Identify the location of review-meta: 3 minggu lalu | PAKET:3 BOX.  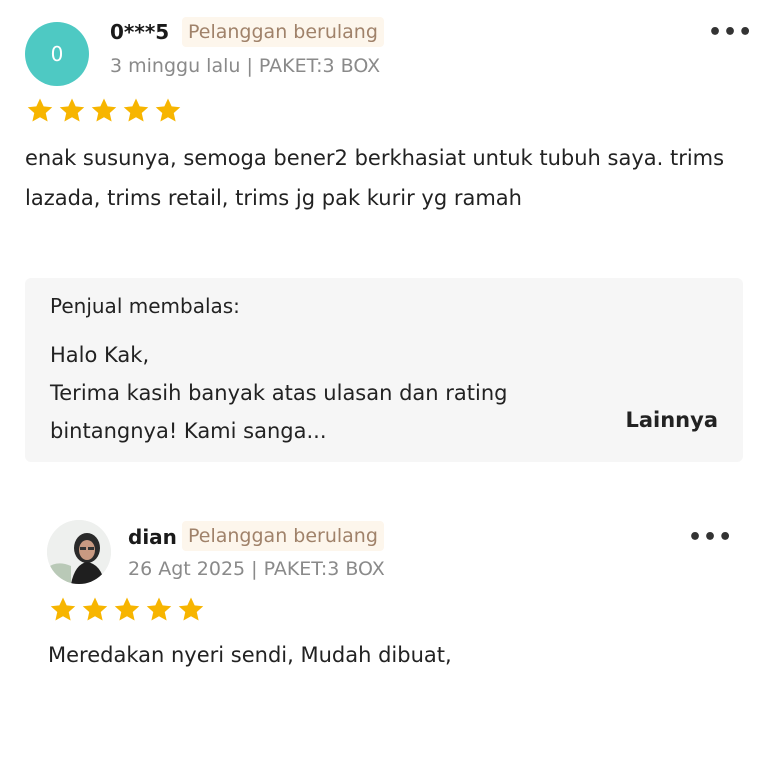
(245, 66).